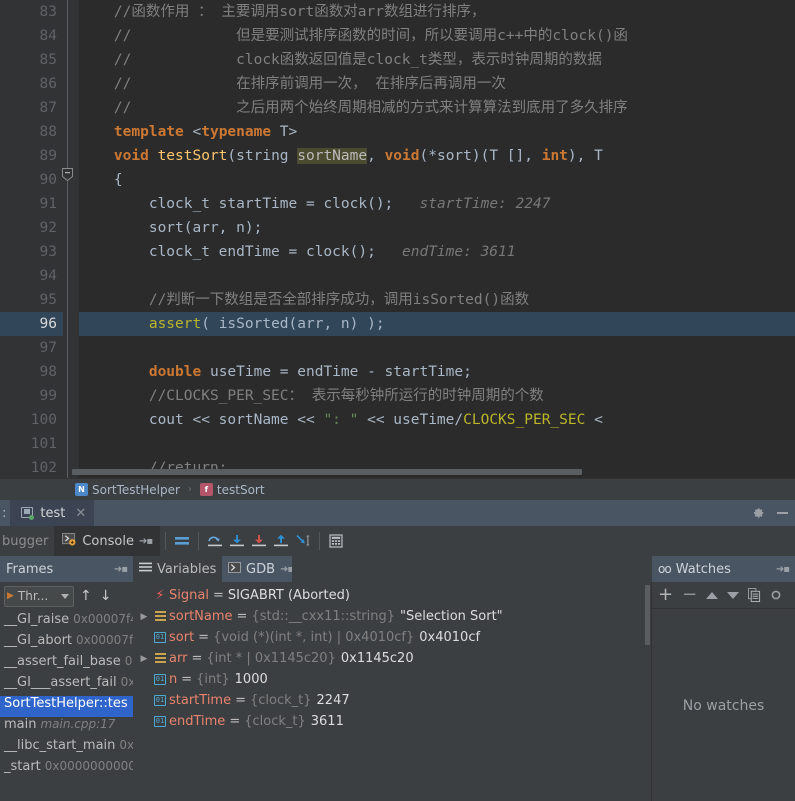 Image resolution: width=795 pixels, height=801 pixels. Describe the element at coordinates (665, 595) in the screenshot. I see `add-watch-button: +` at that location.